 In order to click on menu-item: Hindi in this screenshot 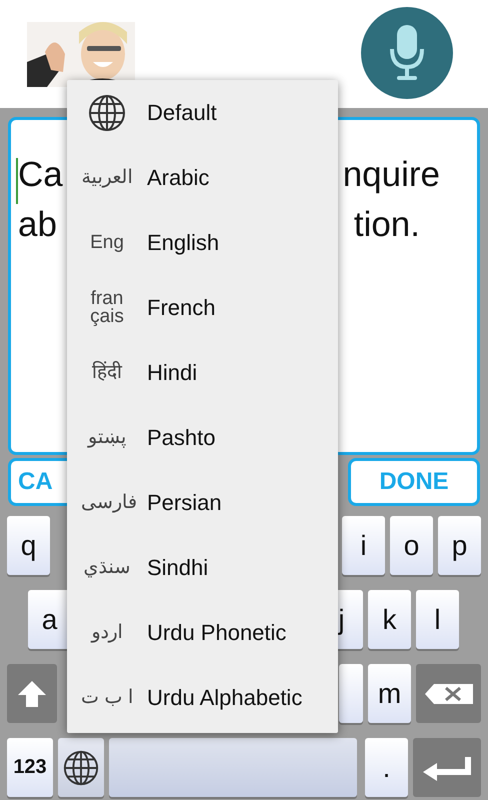, I will do `click(172, 373)`.